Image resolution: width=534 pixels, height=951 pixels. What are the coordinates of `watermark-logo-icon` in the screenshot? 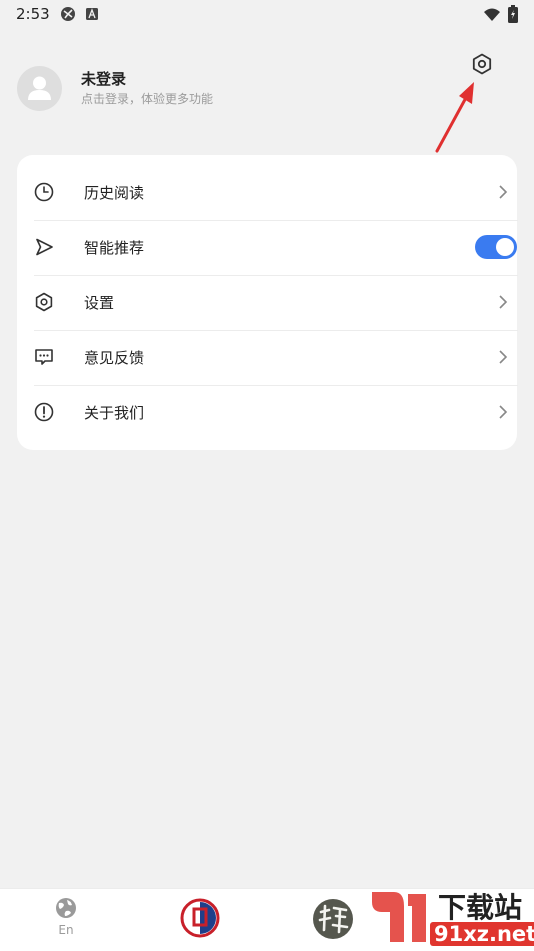 It's located at (399, 917).